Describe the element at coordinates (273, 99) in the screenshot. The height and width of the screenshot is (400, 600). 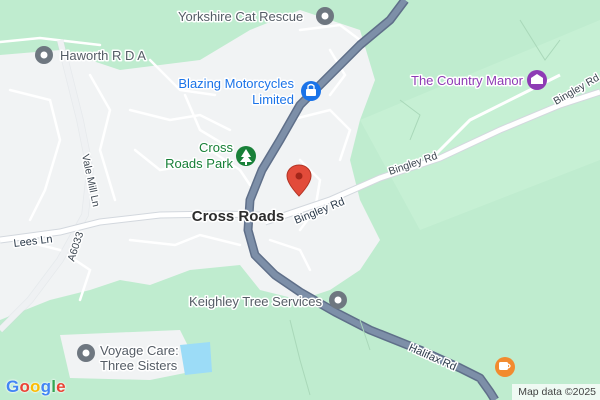
I see `poi-label-line2: Limited` at that location.